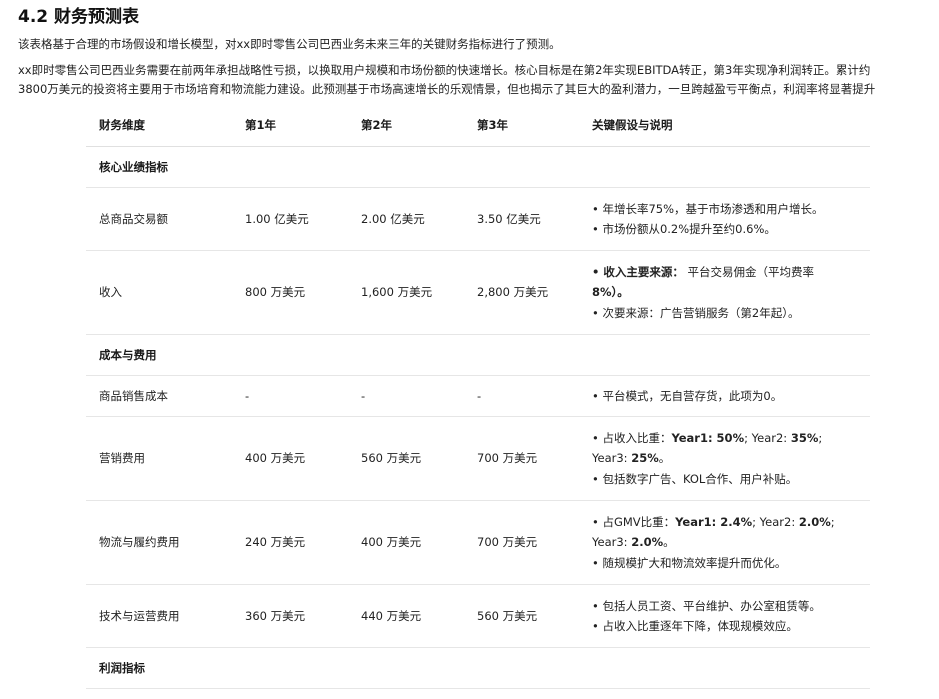 The width and height of the screenshot is (939, 699). I want to click on note-bold-text: 25%, so click(645, 458).